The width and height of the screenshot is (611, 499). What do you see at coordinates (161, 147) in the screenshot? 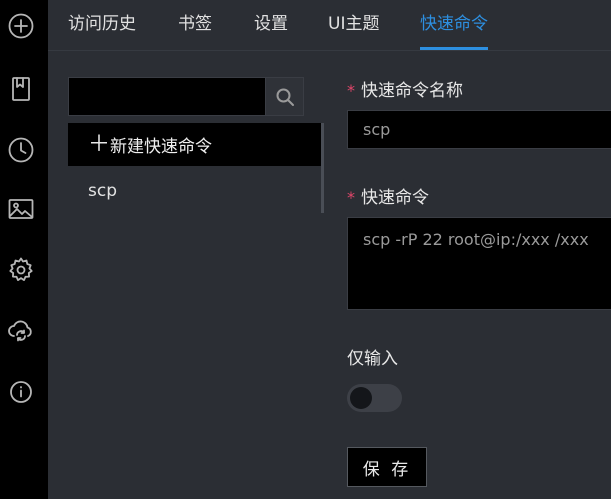
I see `new-quick-command-label: 新建快速命令` at bounding box center [161, 147].